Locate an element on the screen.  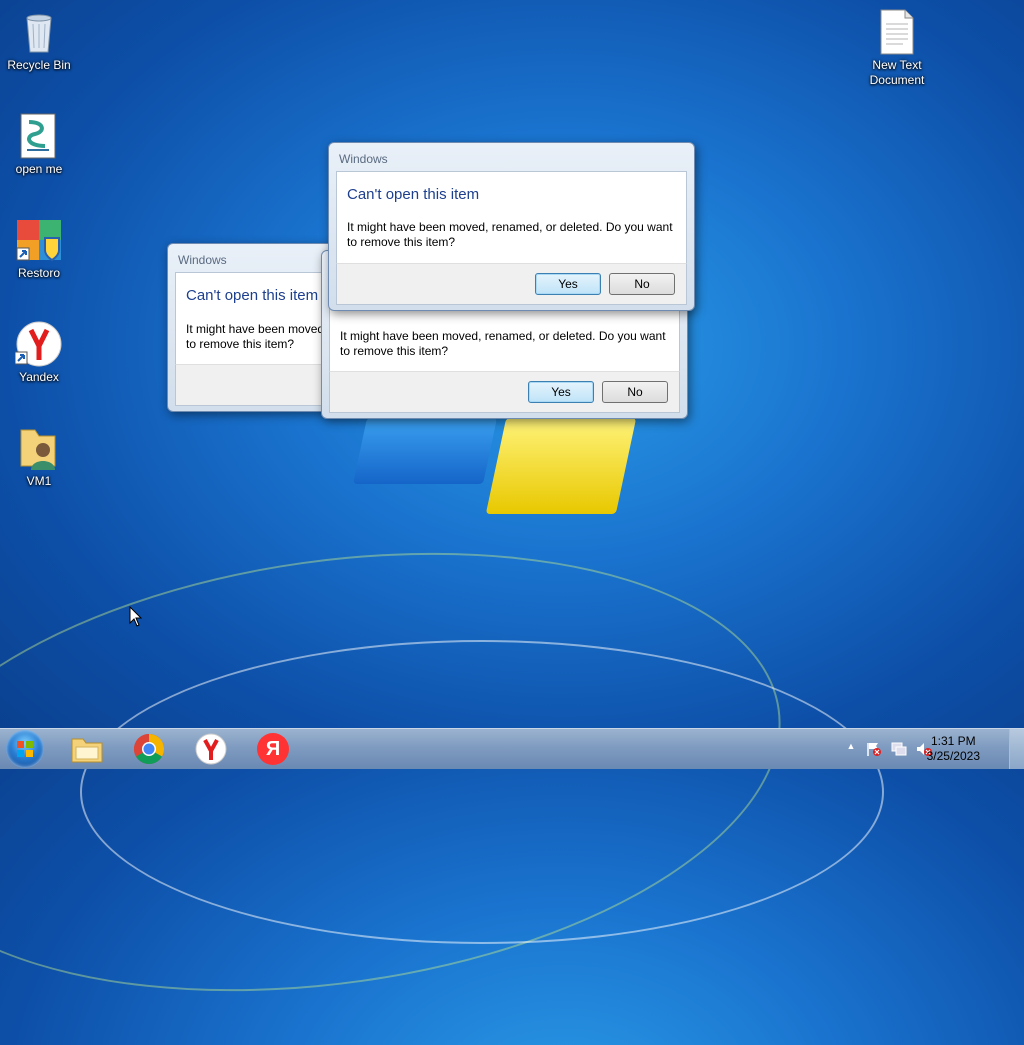
restoro-icon is located at coordinates (39, 240).